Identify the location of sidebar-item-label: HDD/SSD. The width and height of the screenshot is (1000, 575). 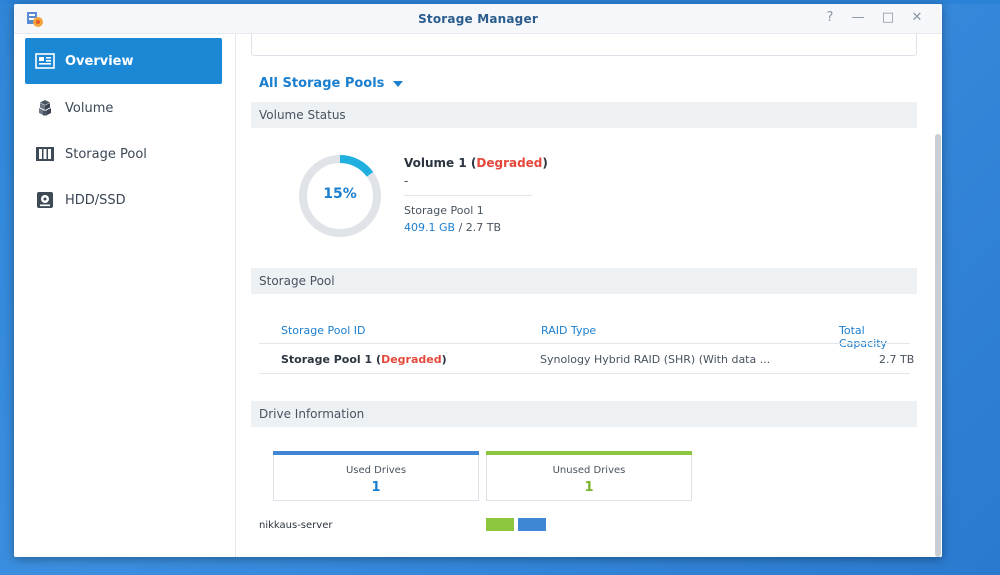
(95, 200).